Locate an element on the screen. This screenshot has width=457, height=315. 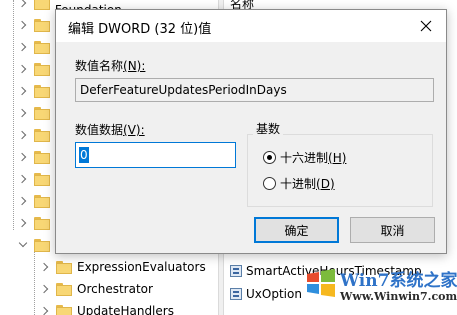
radio-hex: 十六进制 (H) is located at coordinates (304, 157).